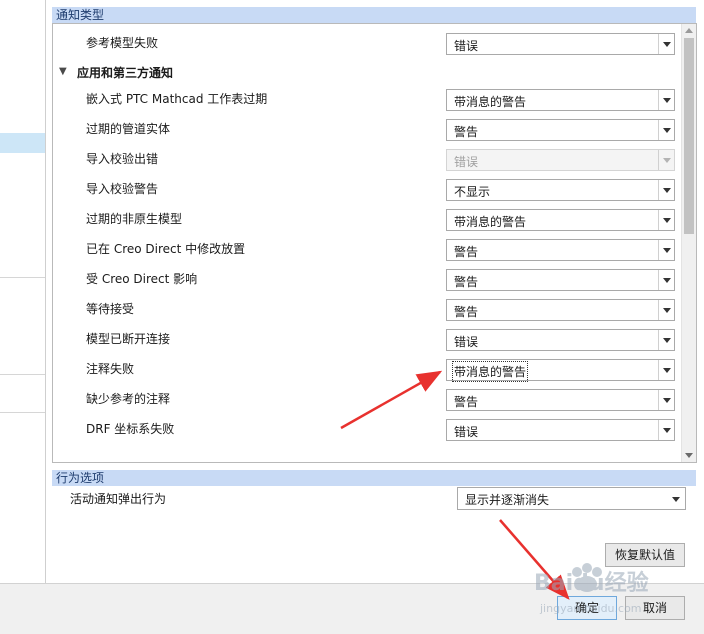  What do you see at coordinates (472, 192) in the screenshot?
I see `dropdown-value: 不显示` at bounding box center [472, 192].